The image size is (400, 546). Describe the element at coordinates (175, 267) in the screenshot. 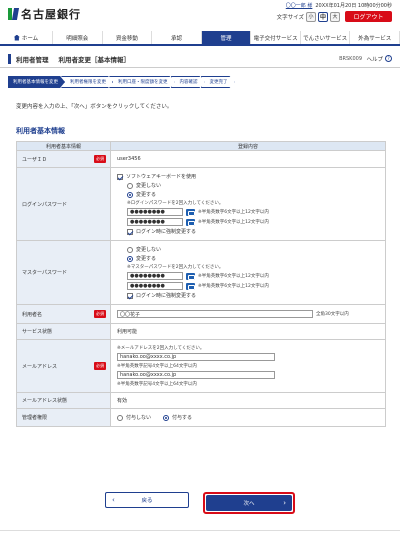

I see `master-pw-note: ※マスターパスワードを2回入力してください。` at that location.